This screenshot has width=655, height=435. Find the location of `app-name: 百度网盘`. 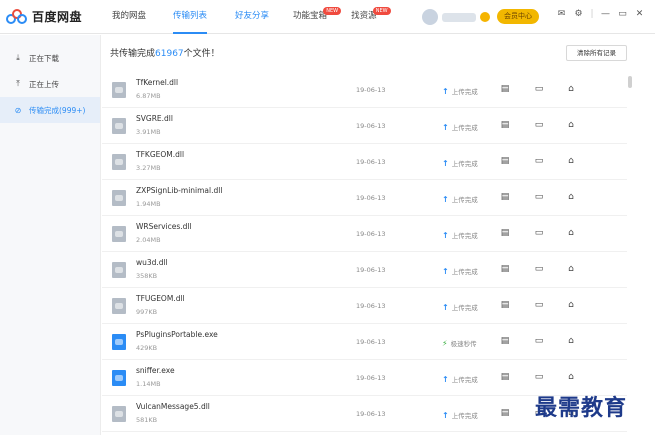

app-name: 百度网盘 is located at coordinates (57, 17).